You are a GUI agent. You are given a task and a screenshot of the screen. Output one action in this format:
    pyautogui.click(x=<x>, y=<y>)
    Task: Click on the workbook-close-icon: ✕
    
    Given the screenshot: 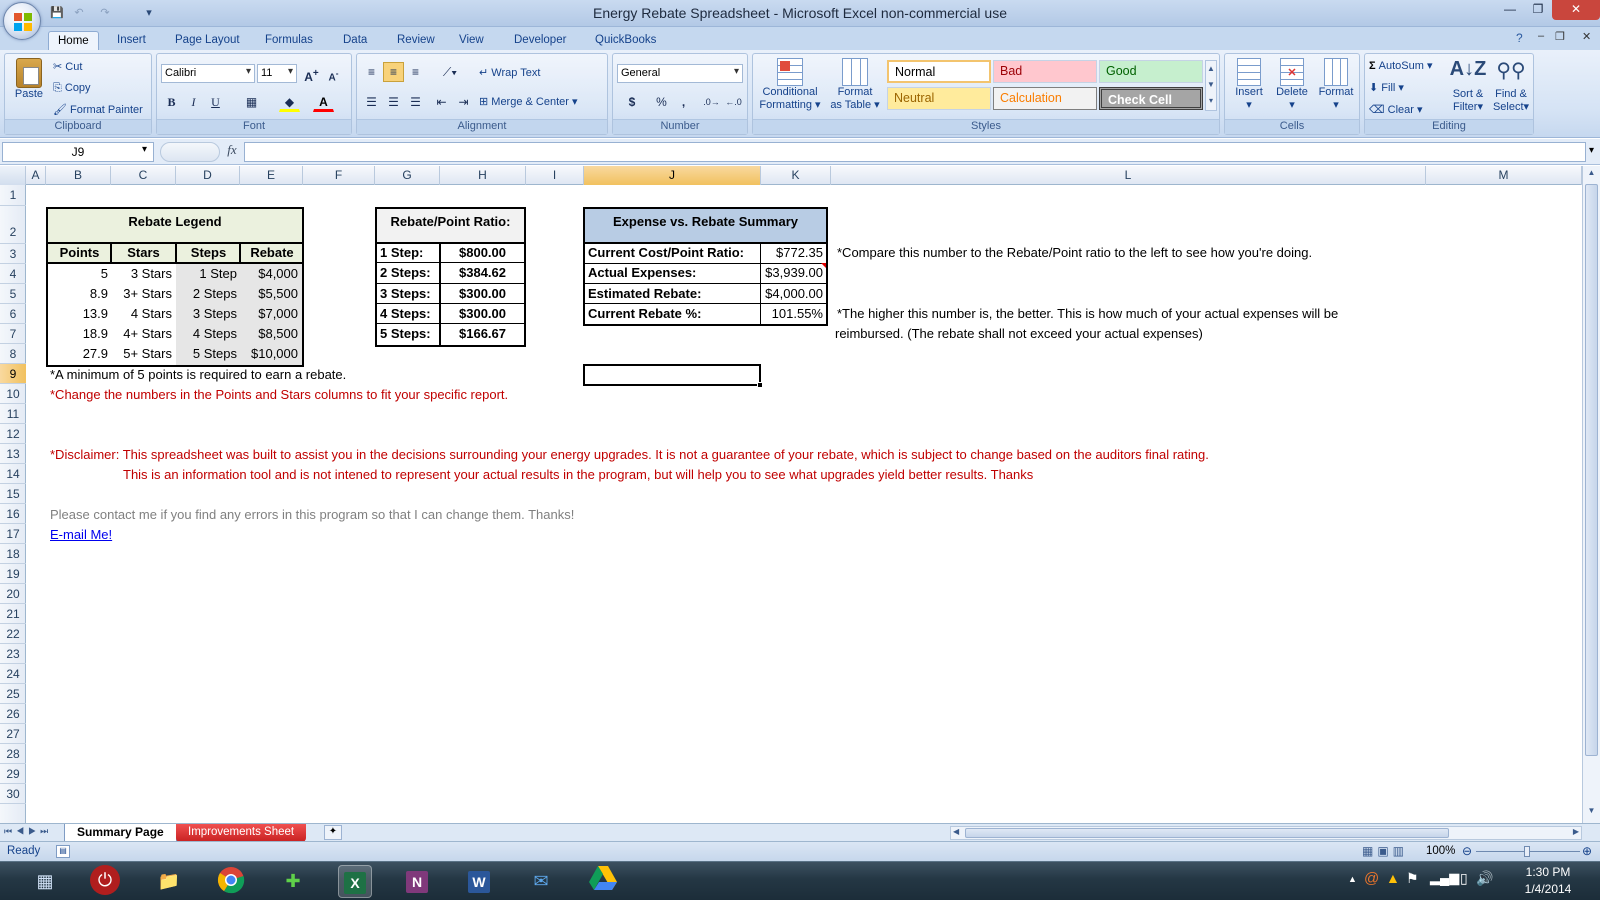 What is the action you would take?
    pyautogui.click(x=1586, y=36)
    